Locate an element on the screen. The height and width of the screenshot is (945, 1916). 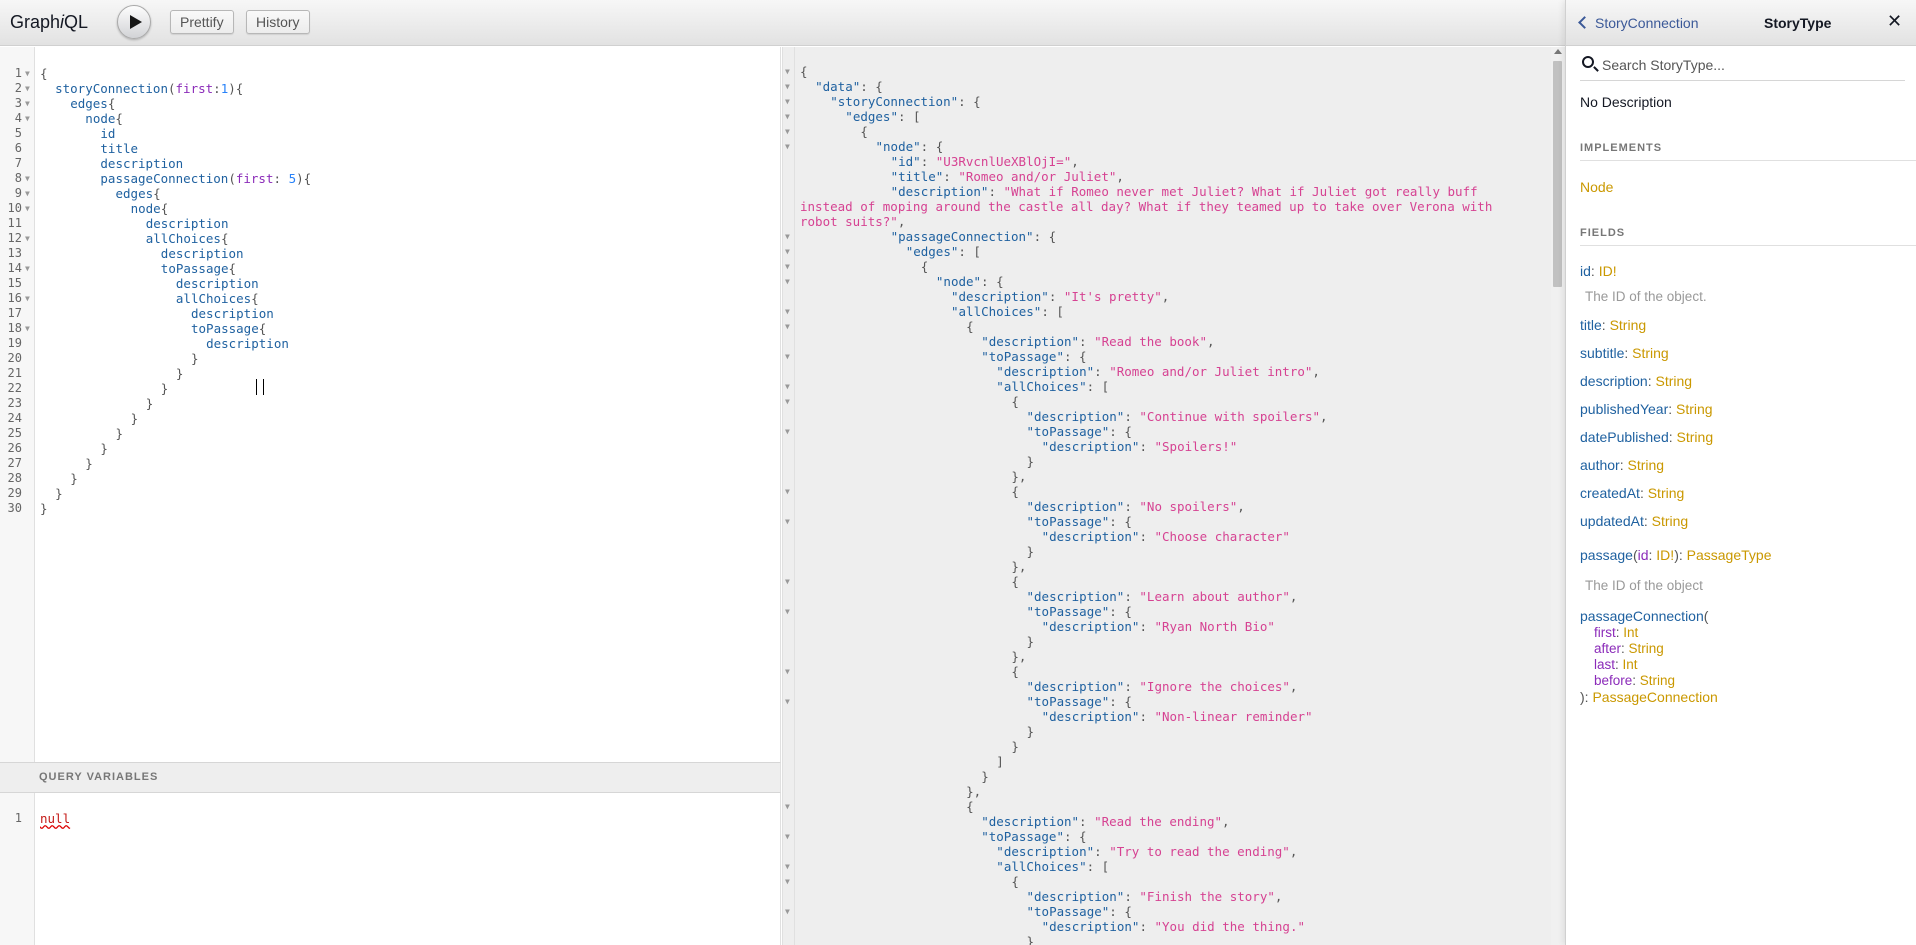
query-variables-header: QUERY VARIABLES is located at coordinates (390, 777).